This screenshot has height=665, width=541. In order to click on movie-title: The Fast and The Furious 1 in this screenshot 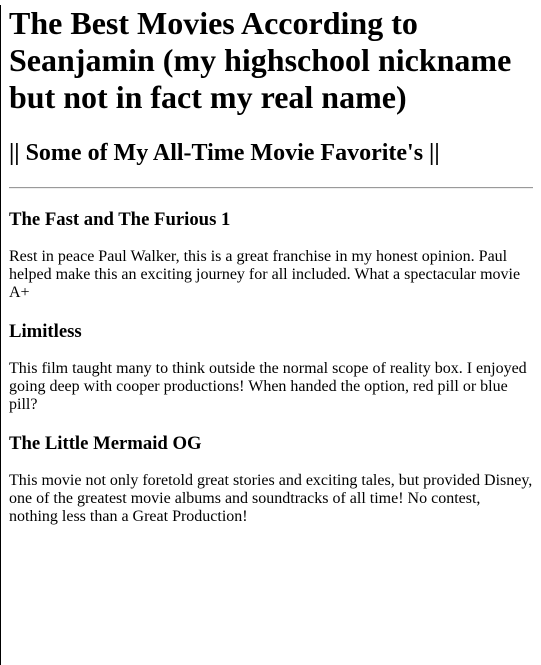, I will do `click(120, 219)`.